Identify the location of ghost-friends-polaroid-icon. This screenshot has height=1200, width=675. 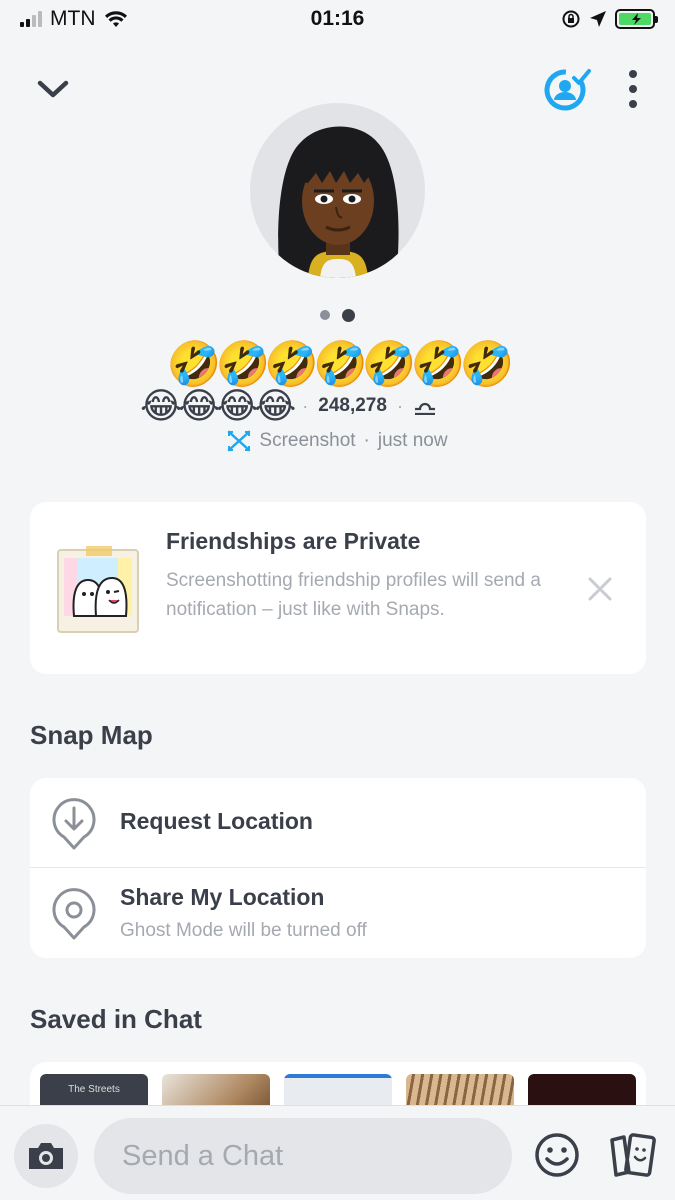
(98, 589).